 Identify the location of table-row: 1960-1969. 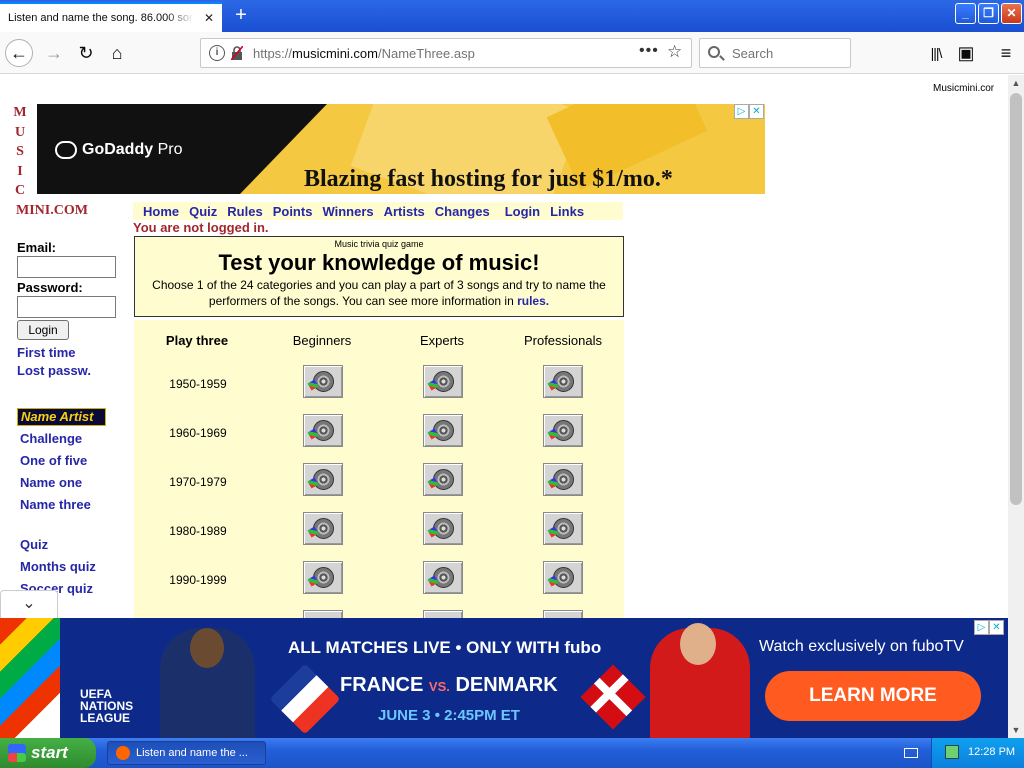
(379, 434).